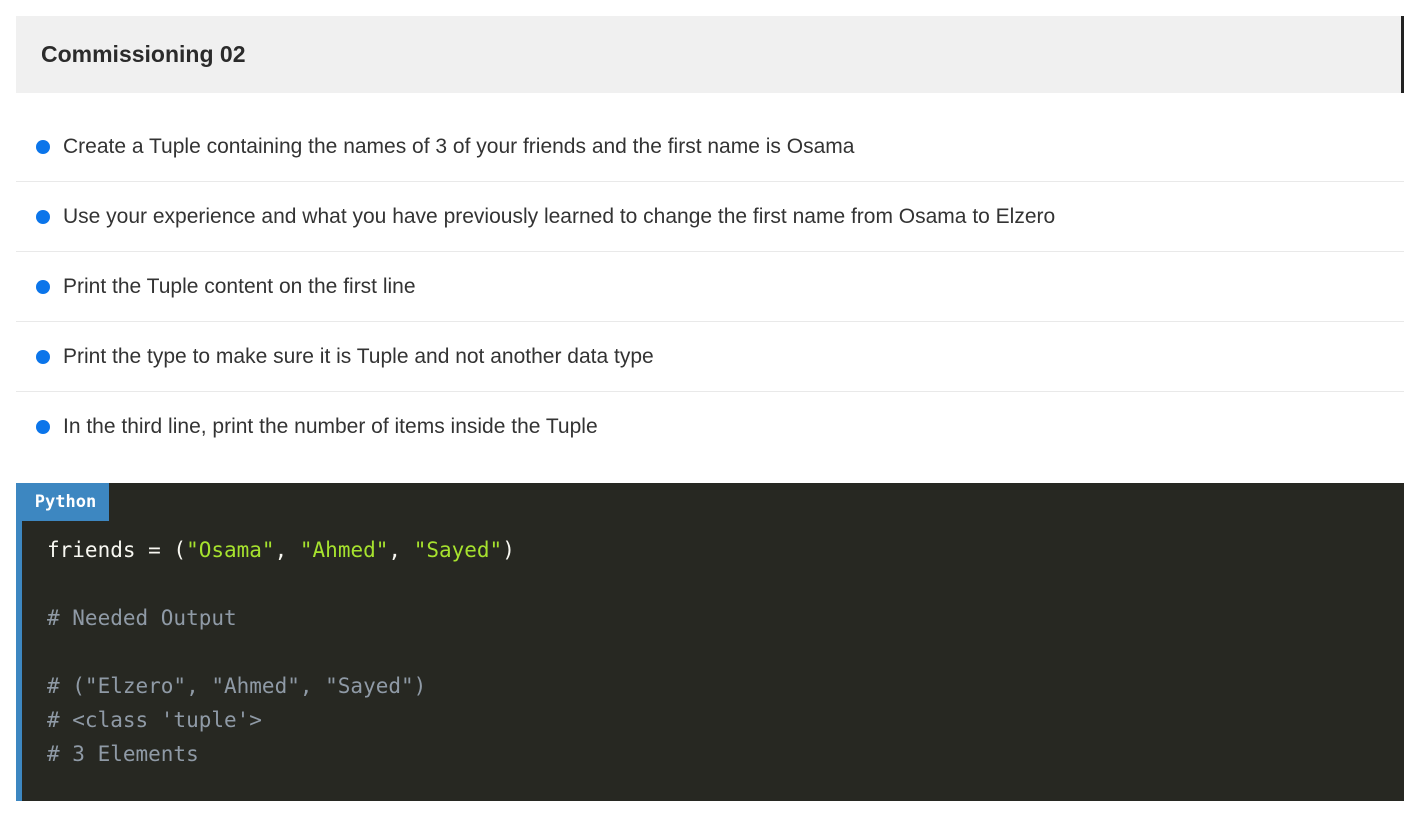  Describe the element at coordinates (65, 502) in the screenshot. I see `language-badge: Python` at that location.